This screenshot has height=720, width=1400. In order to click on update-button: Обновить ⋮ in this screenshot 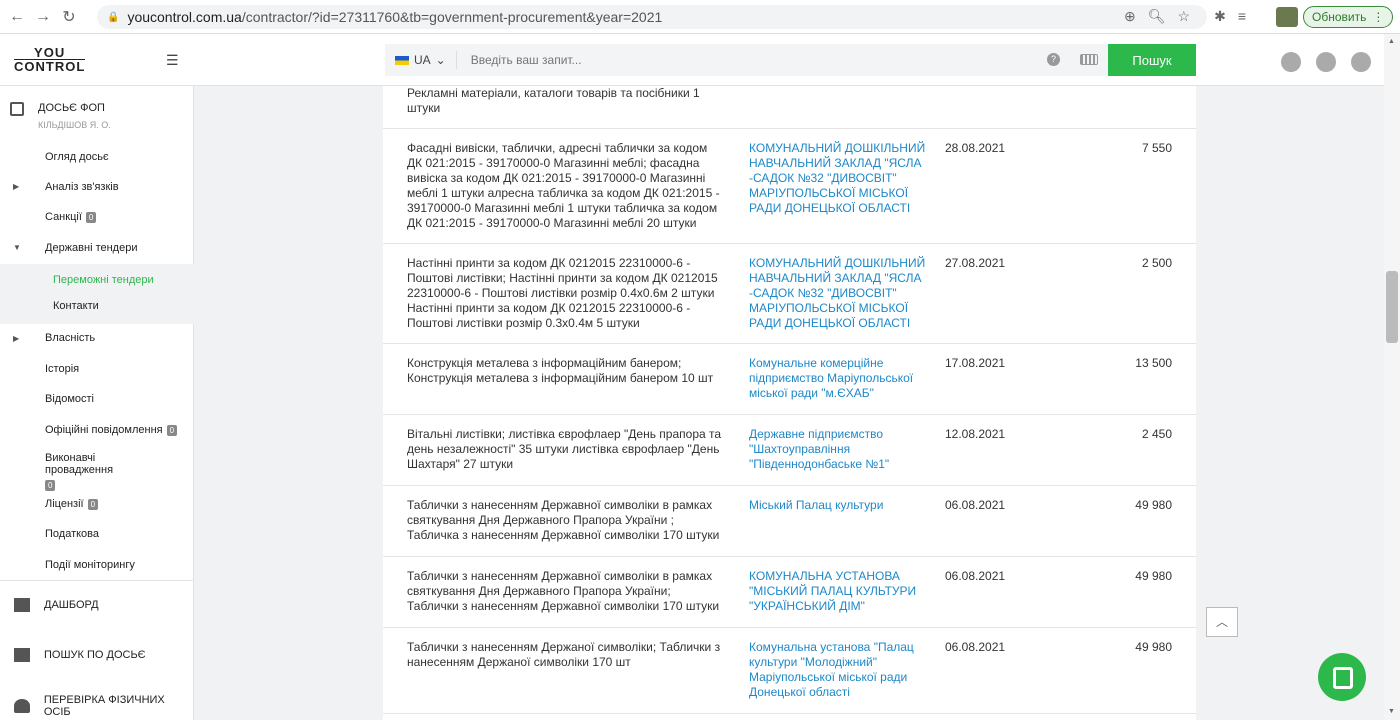, I will do `click(1348, 17)`.